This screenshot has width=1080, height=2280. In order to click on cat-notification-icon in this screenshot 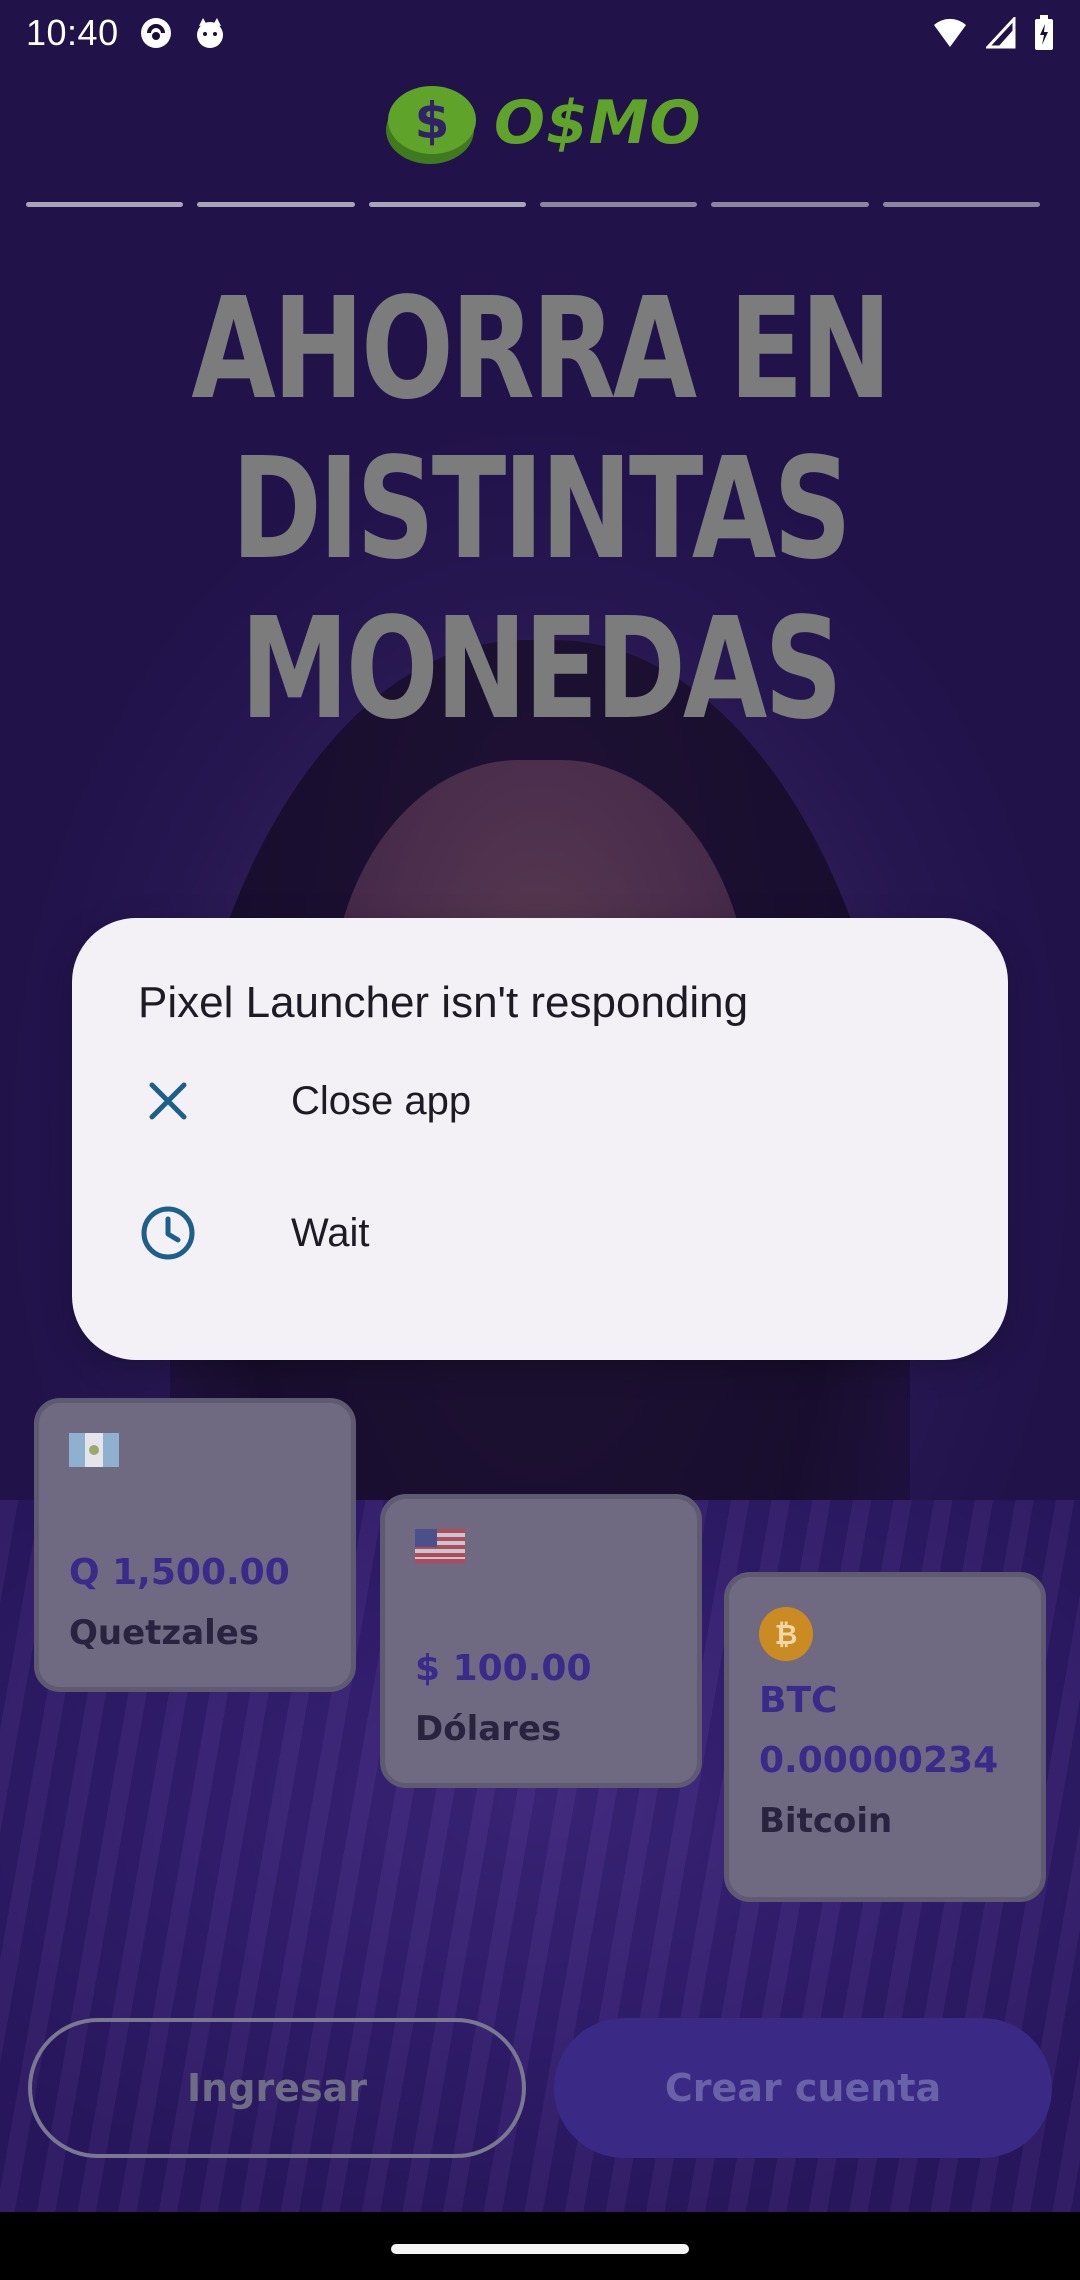, I will do `click(210, 33)`.